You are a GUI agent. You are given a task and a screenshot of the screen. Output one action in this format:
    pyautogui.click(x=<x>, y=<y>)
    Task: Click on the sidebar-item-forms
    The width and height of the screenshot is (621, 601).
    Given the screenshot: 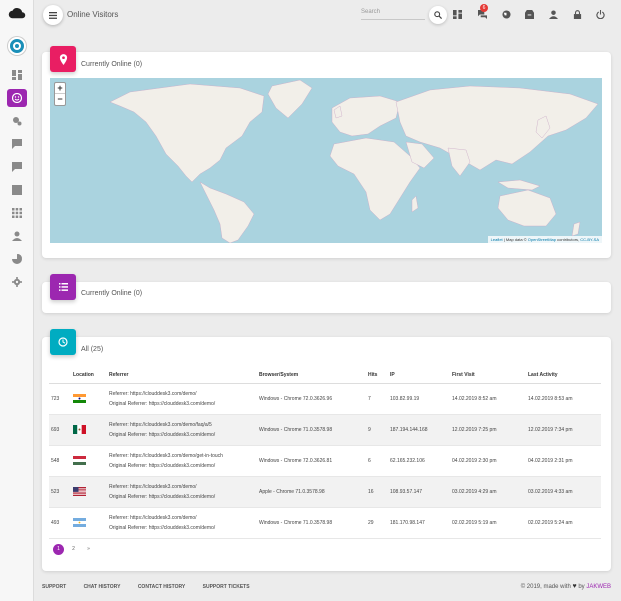 What is the action you would take?
    pyautogui.click(x=17, y=190)
    